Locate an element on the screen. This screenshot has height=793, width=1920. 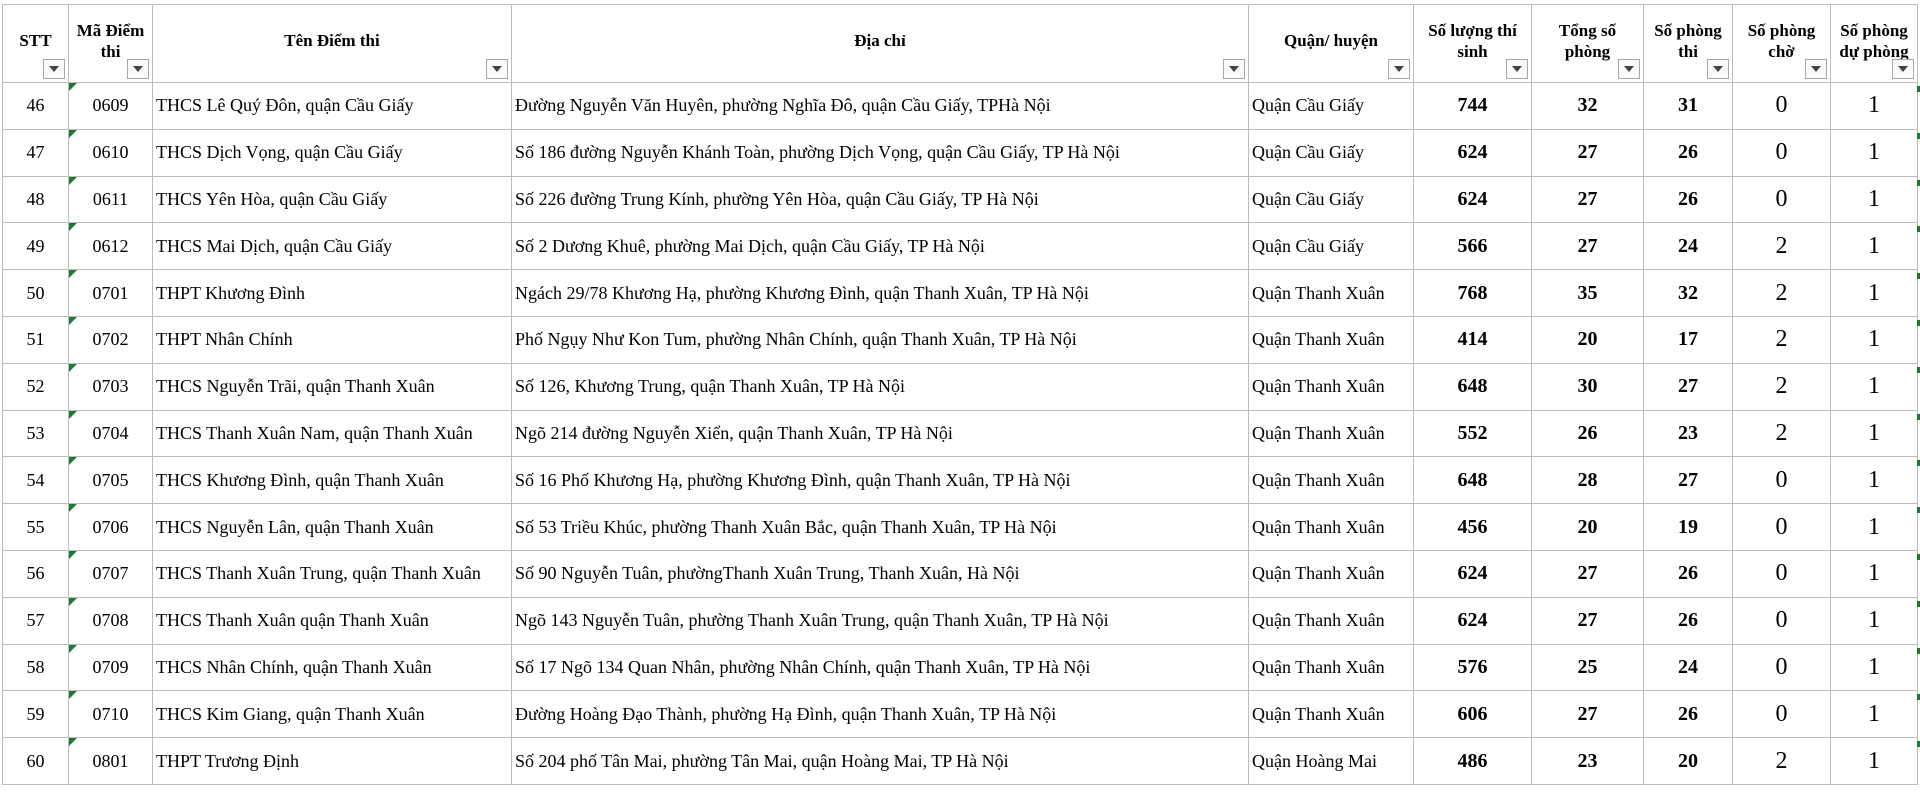
cell-ten-diem-thi: THPT Trương Định is located at coordinates (332, 761).